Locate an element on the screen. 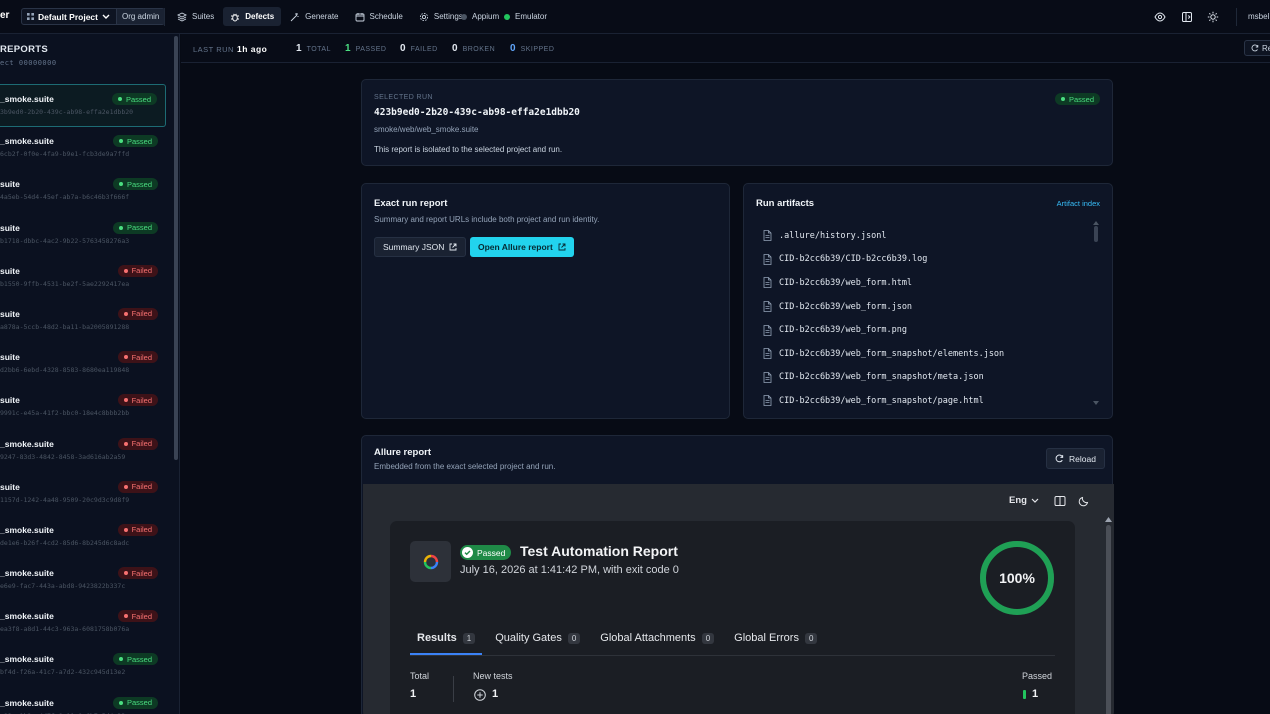  project-switcher: Default Project Org admin is located at coordinates (93, 16).